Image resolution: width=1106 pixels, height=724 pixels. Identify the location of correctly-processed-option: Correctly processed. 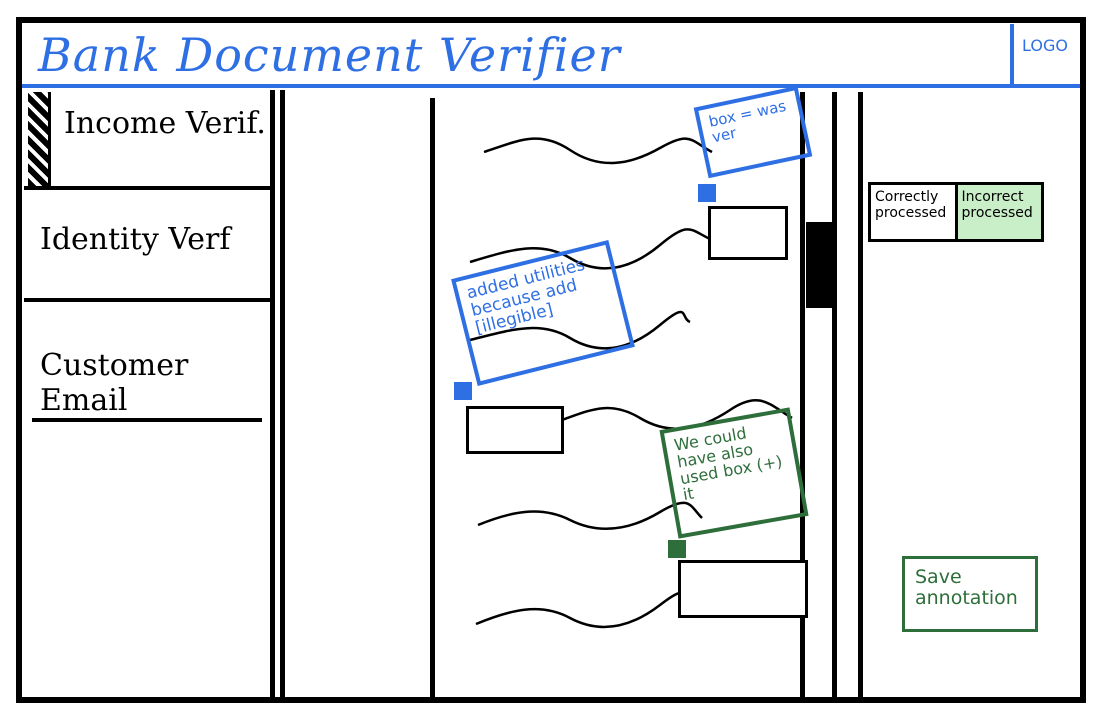
(913, 212).